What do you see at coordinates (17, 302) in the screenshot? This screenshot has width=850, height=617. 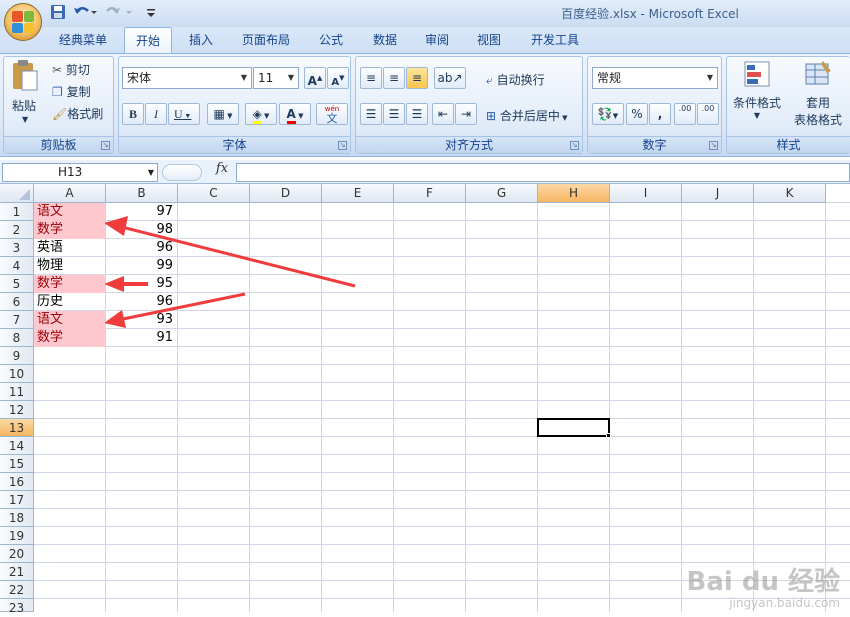 I see `row-header-6: 6` at bounding box center [17, 302].